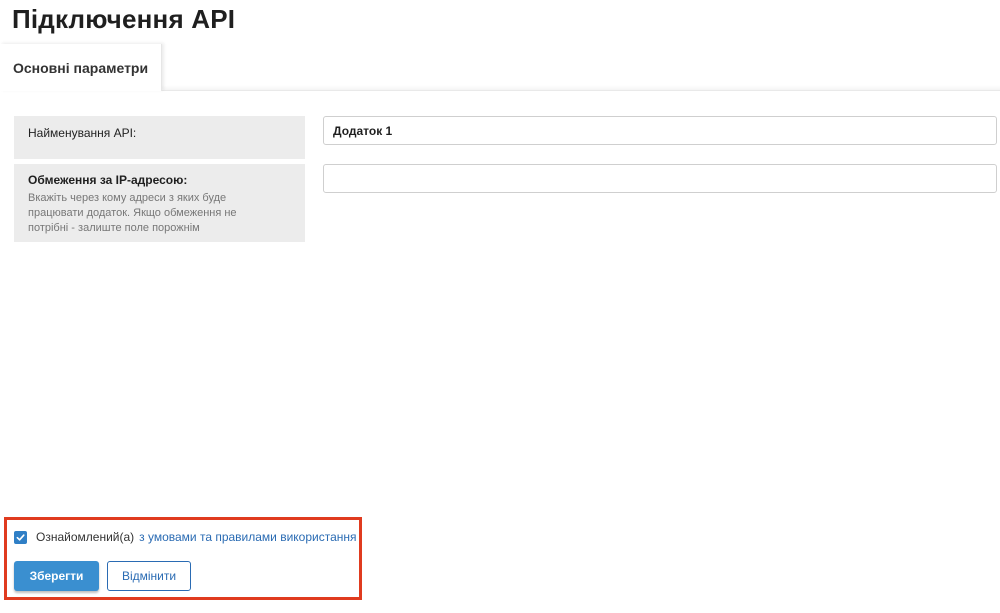  I want to click on terms-link: з умовами та правилами використання, so click(247, 537).